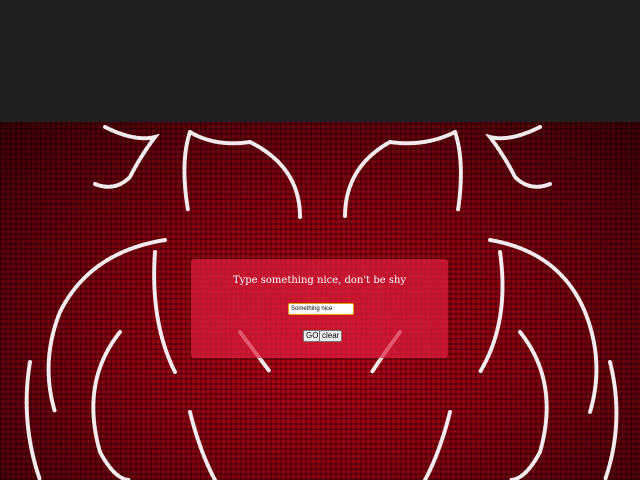 The width and height of the screenshot is (640, 480). I want to click on clear-button: clear, so click(331, 336).